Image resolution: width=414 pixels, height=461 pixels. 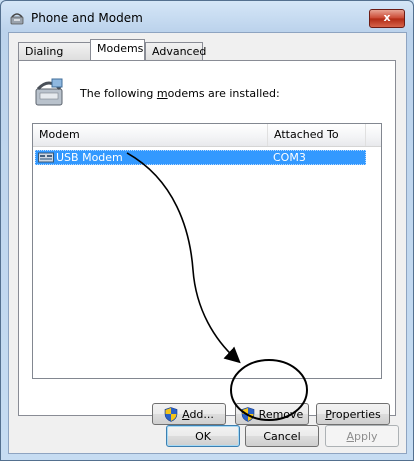 I want to click on properties-button: Properties, so click(x=353, y=414).